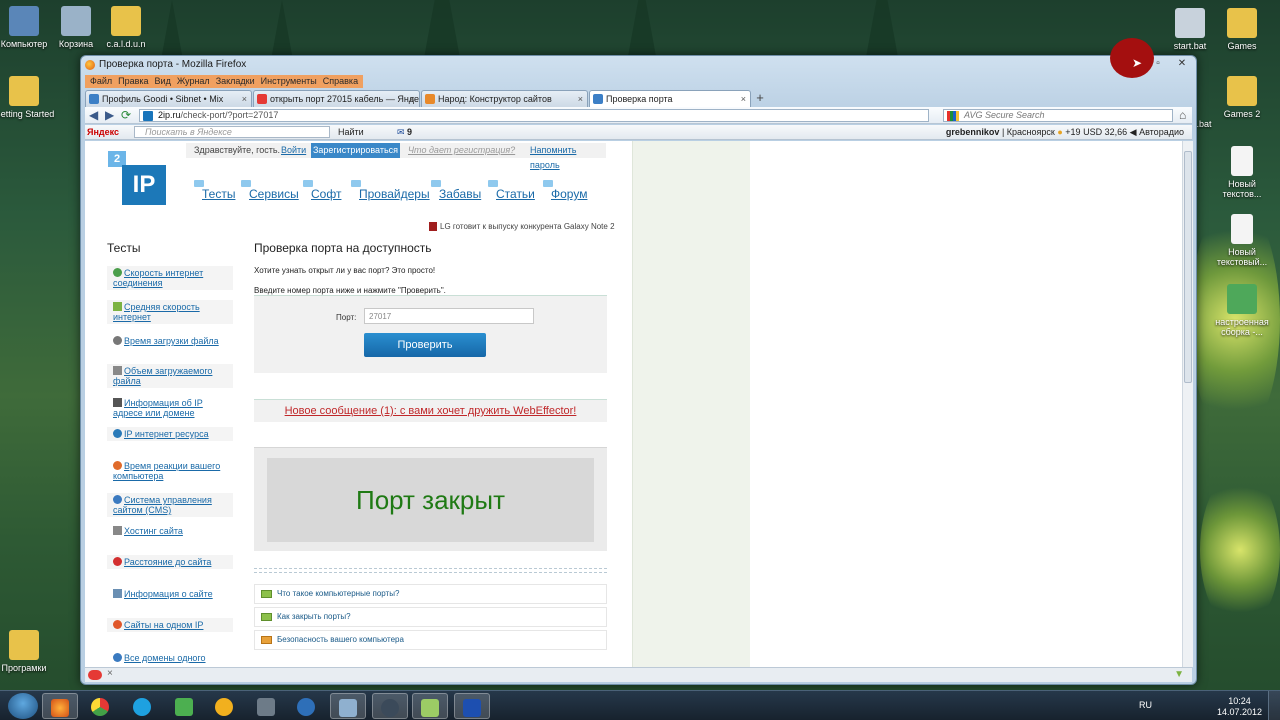  I want to click on recycle-bin-icon, so click(76, 21).